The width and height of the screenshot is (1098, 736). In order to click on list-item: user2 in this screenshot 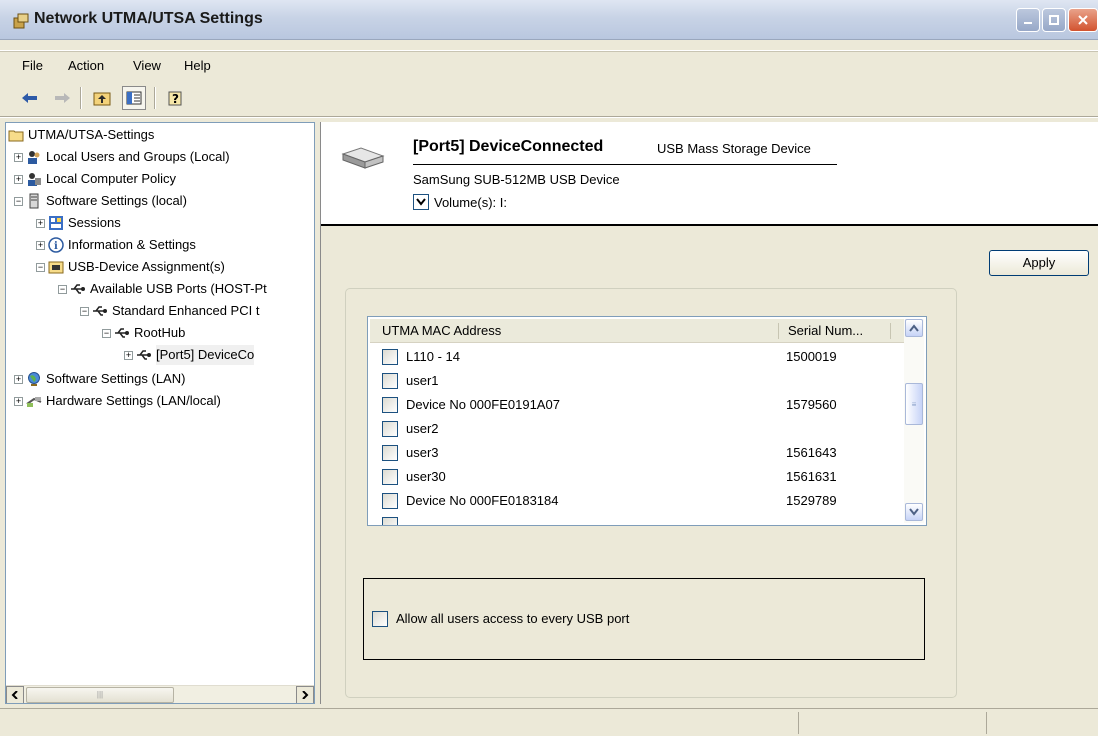, I will do `click(637, 429)`.